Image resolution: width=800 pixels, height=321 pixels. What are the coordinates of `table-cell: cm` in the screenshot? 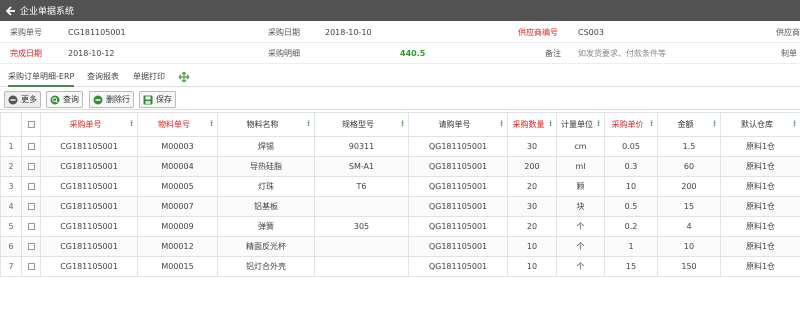 It's located at (580, 146).